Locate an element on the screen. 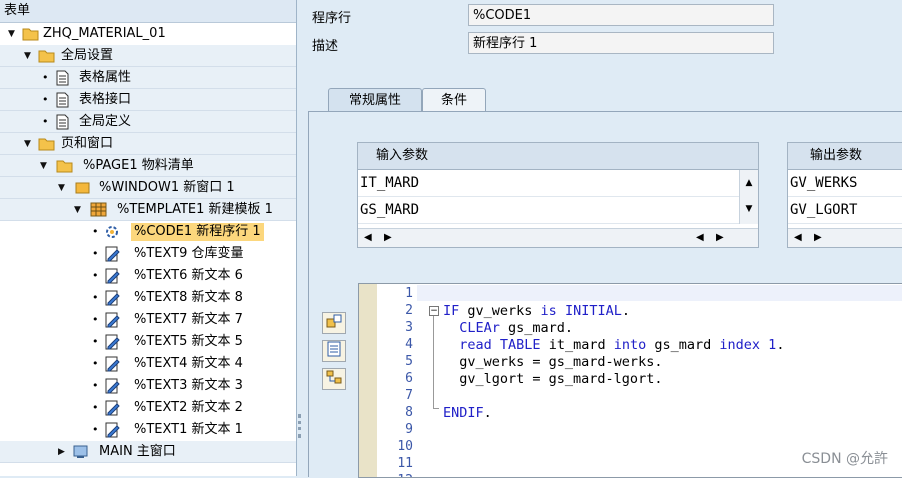 The width and height of the screenshot is (902, 478). input-param-row: GS_MARD is located at coordinates (558, 210).